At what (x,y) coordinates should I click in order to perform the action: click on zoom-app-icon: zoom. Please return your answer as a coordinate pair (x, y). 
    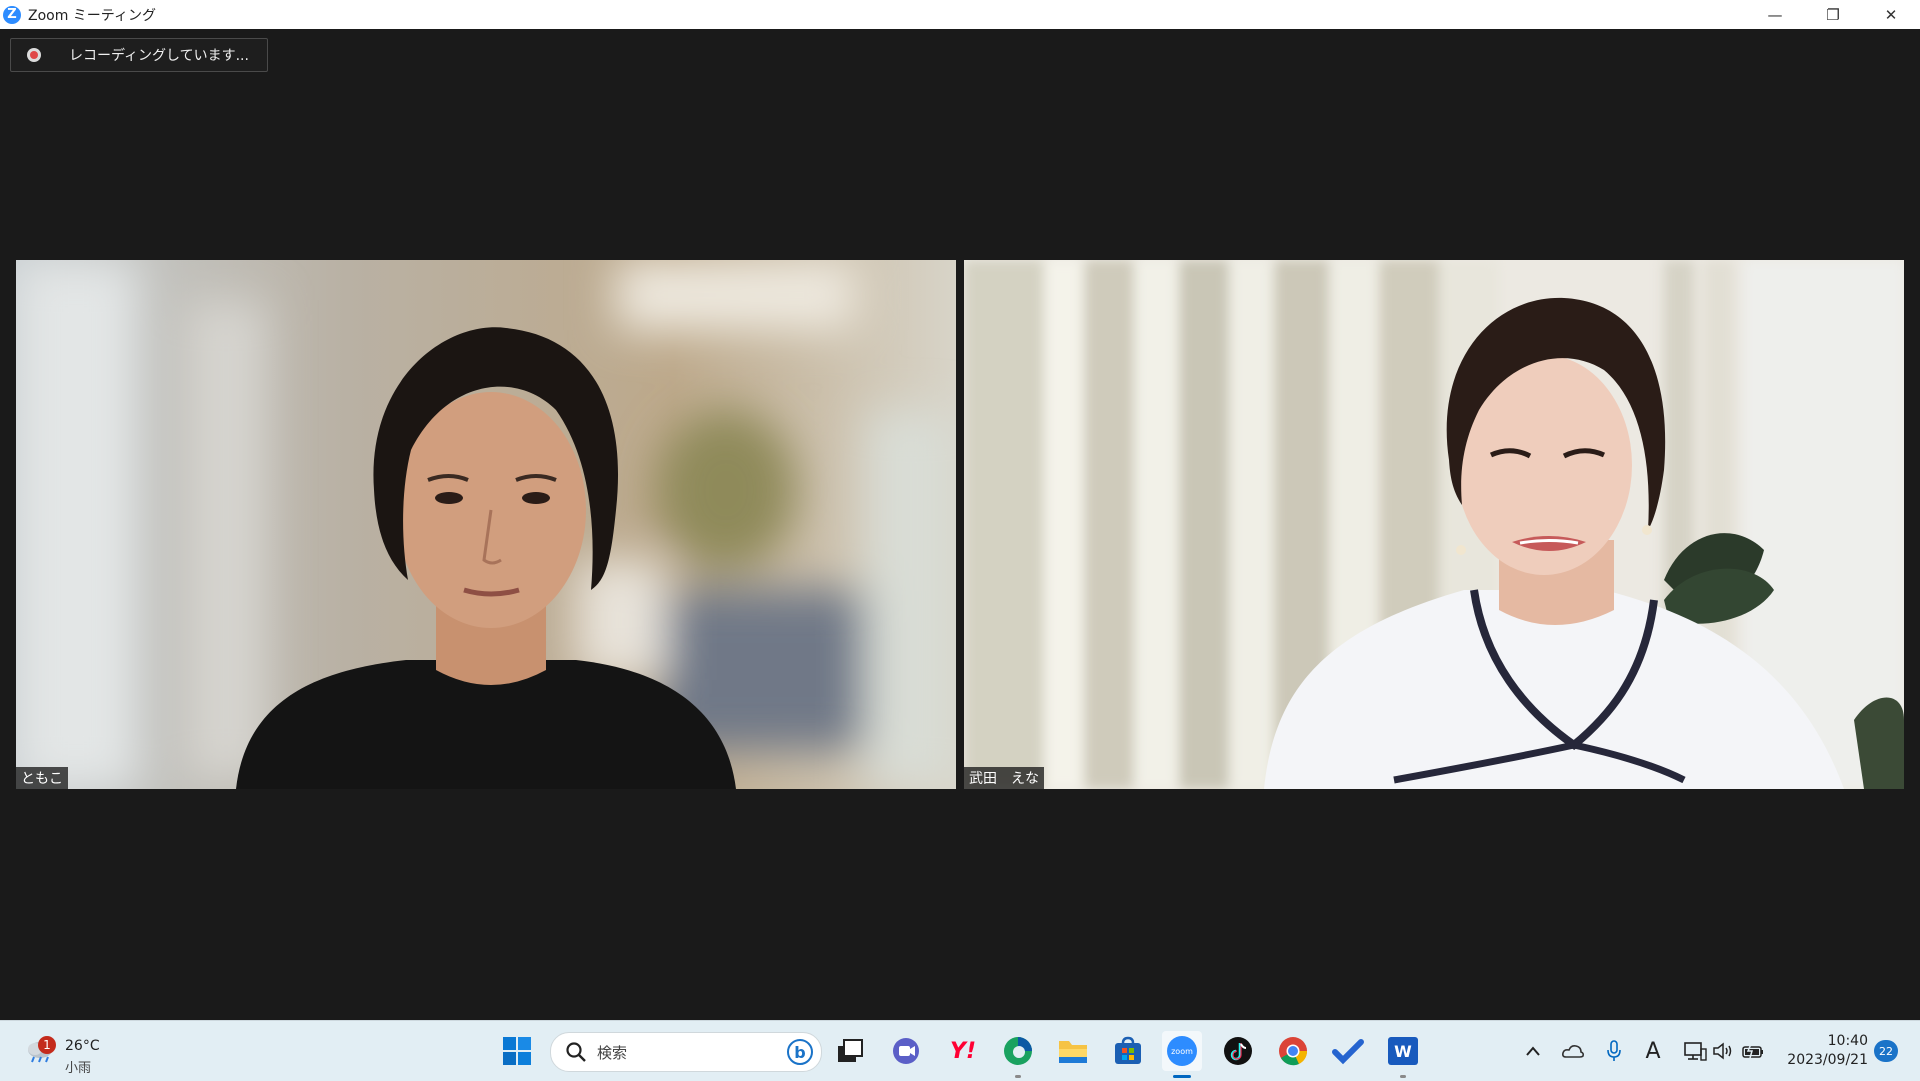
    Looking at the image, I should click on (1182, 1054).